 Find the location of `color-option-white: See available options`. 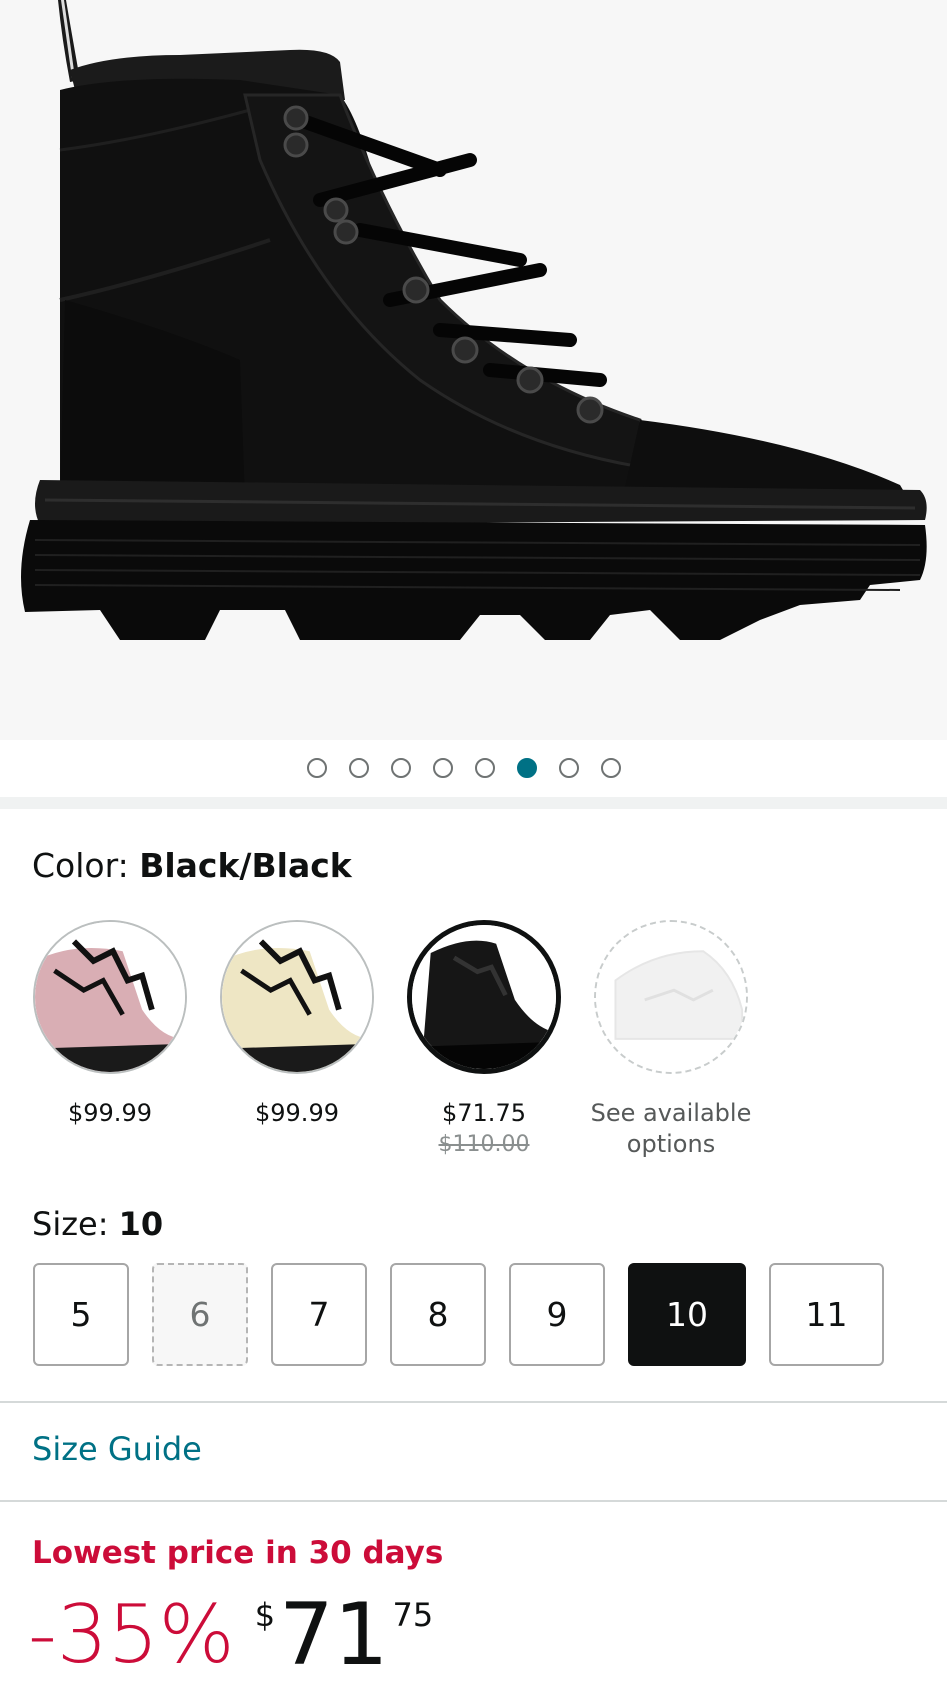

color-option-white: See available options is located at coordinates (671, 1040).